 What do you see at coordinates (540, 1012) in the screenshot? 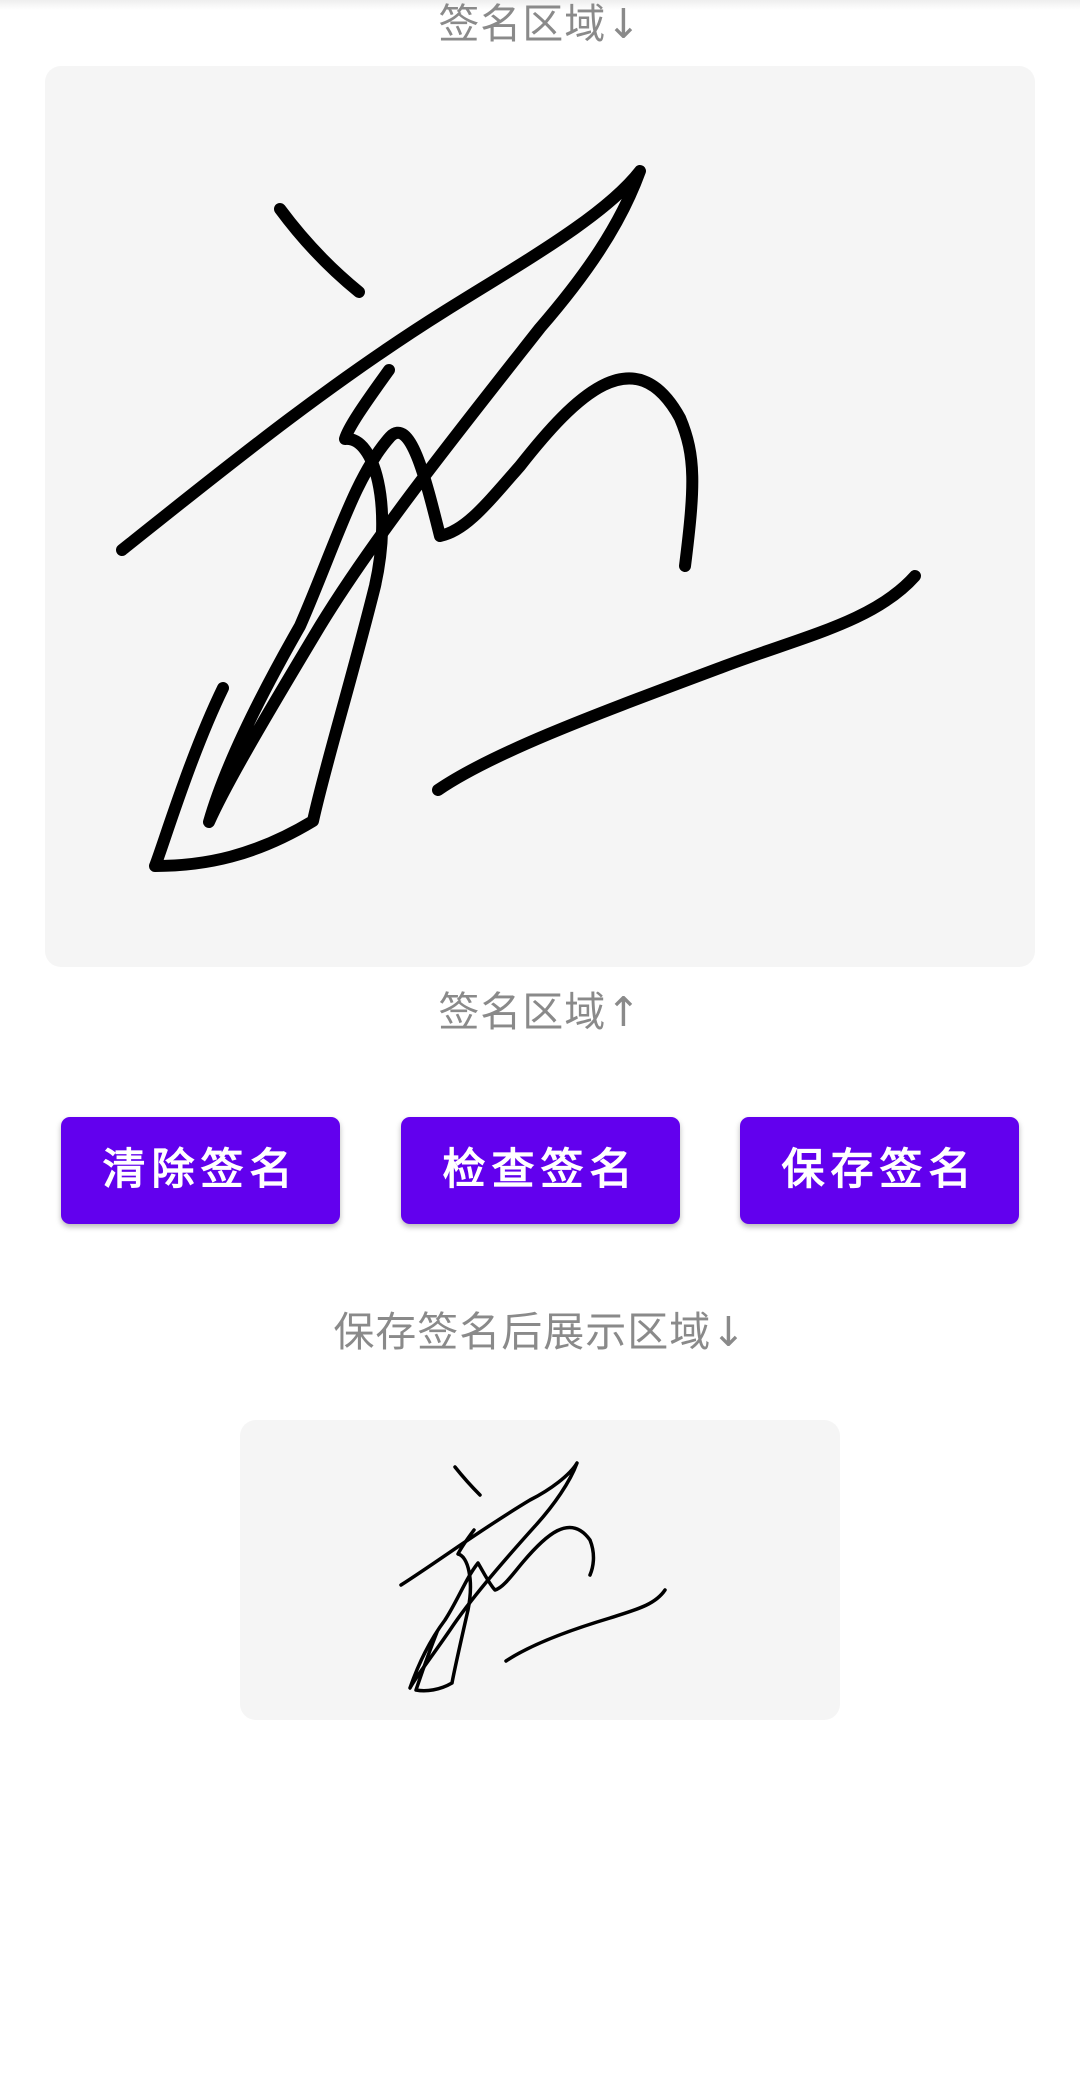
I see `signature-area-bottom-caption: 签名区域↑` at bounding box center [540, 1012].